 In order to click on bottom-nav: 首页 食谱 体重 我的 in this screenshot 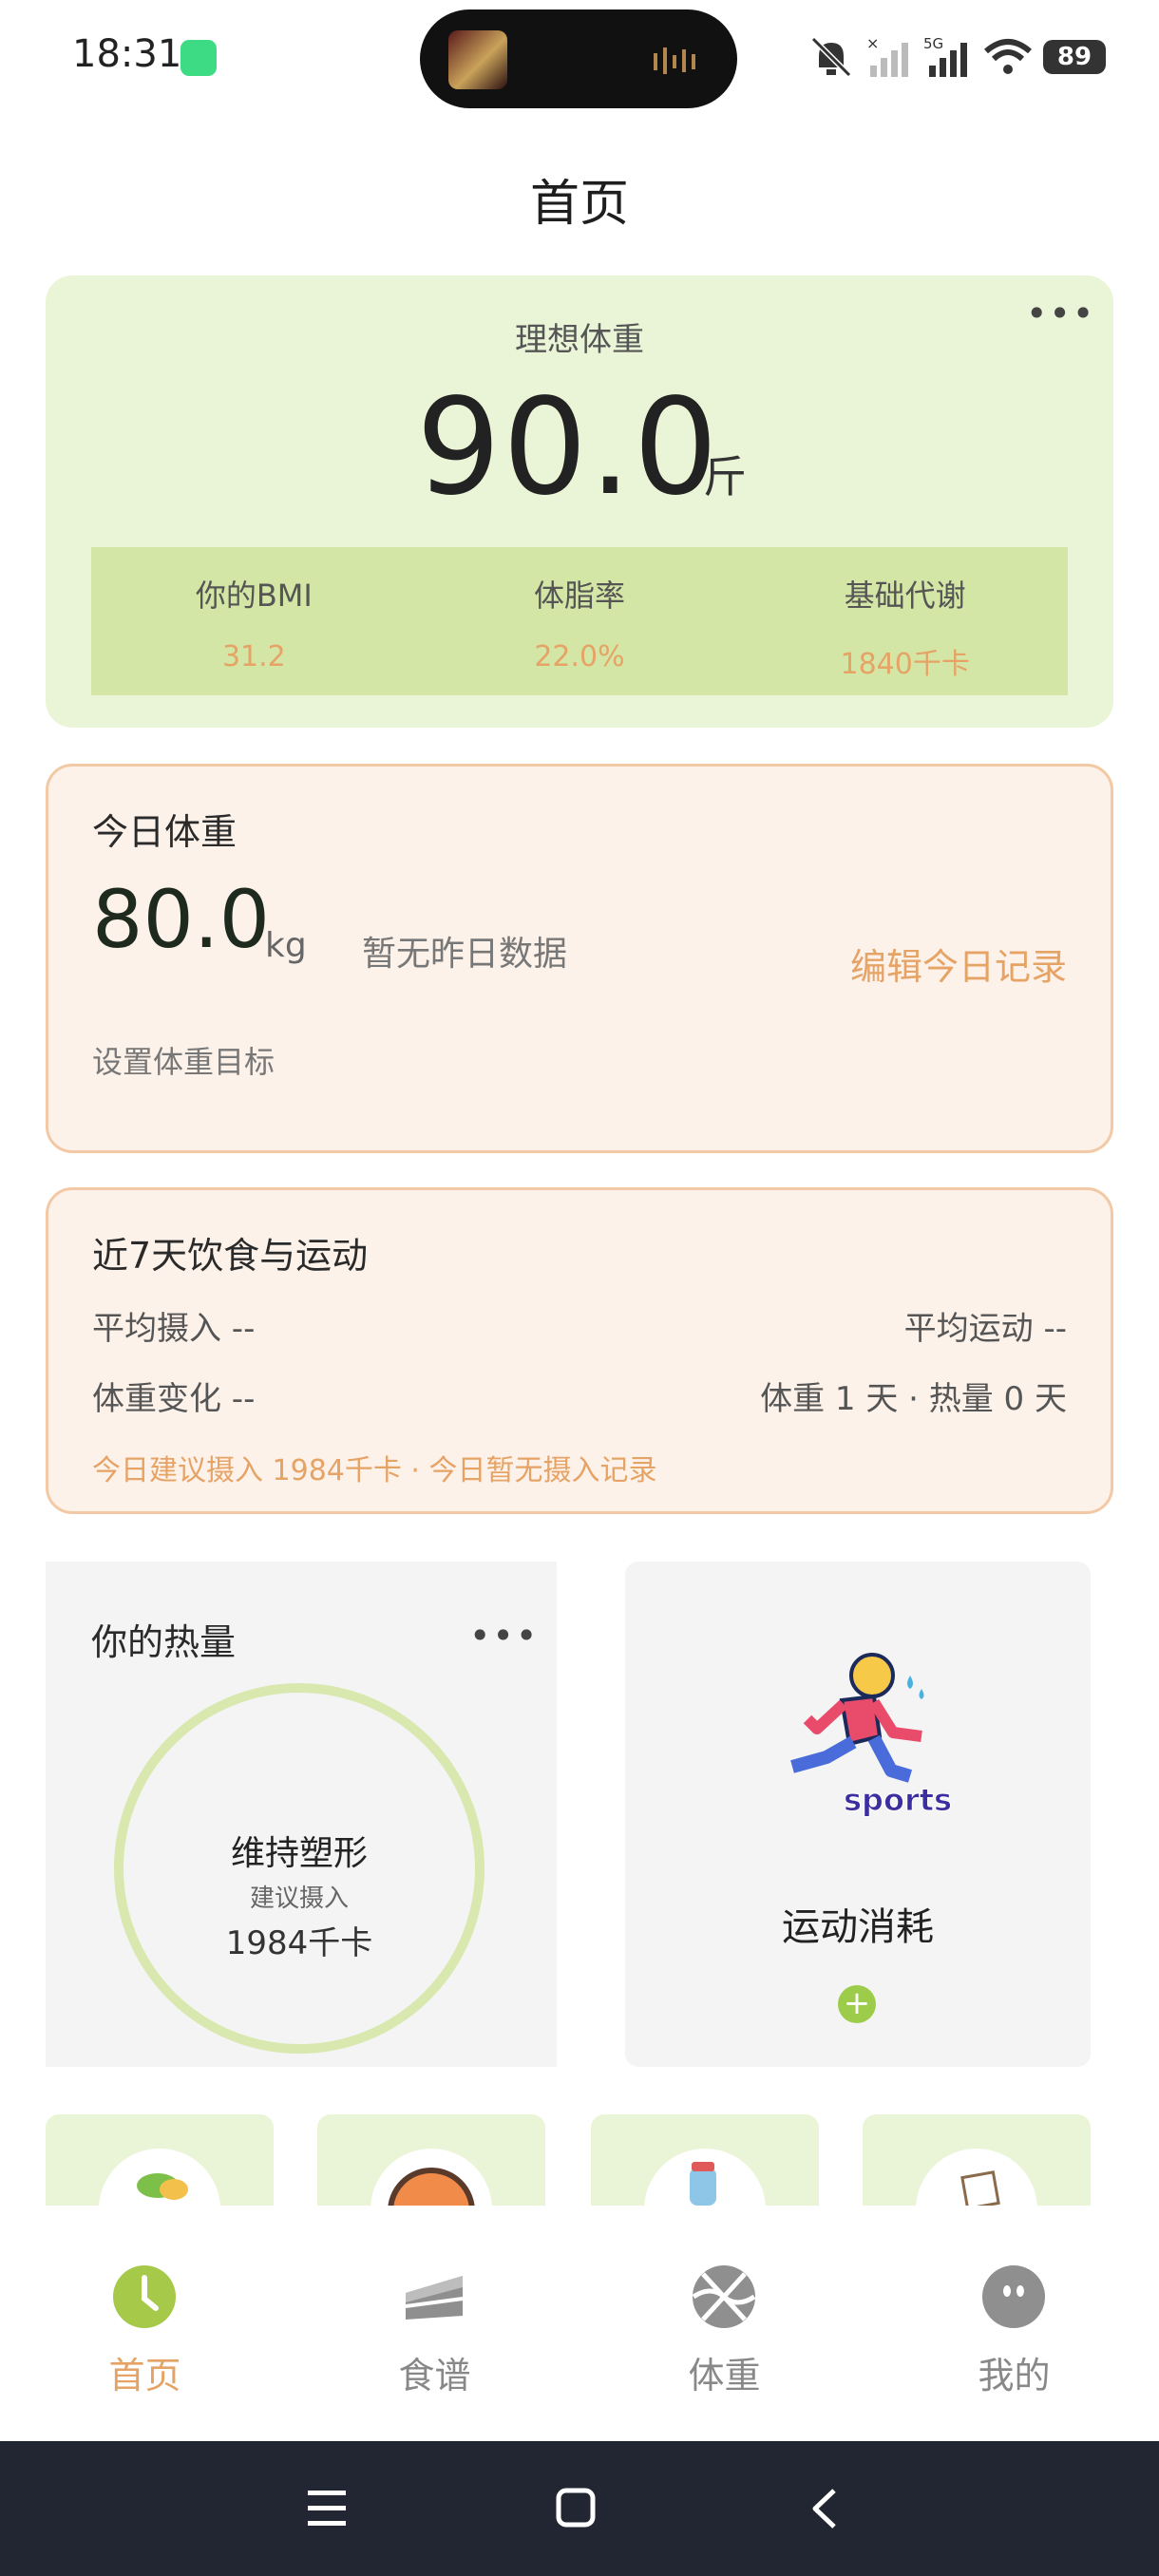, I will do `click(579, 2323)`.